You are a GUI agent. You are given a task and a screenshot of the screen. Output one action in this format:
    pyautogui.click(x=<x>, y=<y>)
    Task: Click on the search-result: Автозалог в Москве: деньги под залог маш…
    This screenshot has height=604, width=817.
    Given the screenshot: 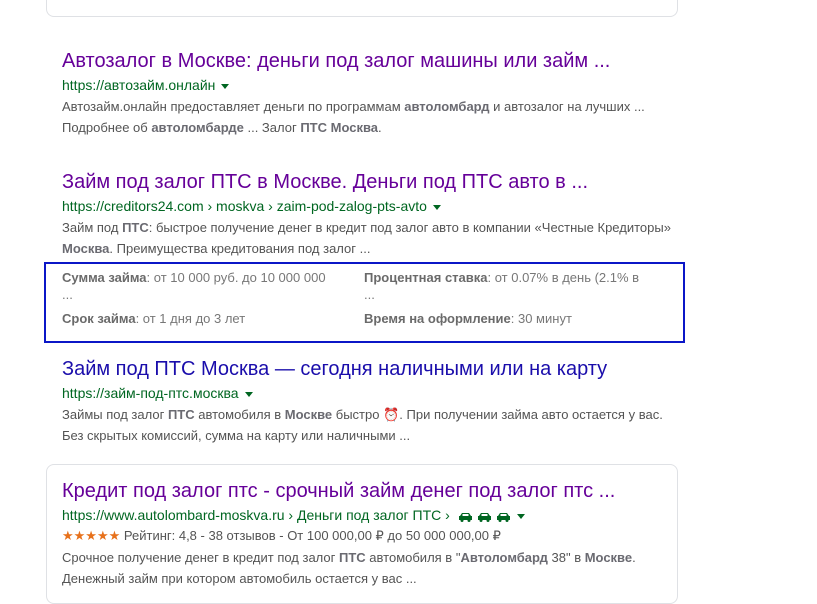 What is the action you would take?
    pyautogui.click(x=367, y=93)
    